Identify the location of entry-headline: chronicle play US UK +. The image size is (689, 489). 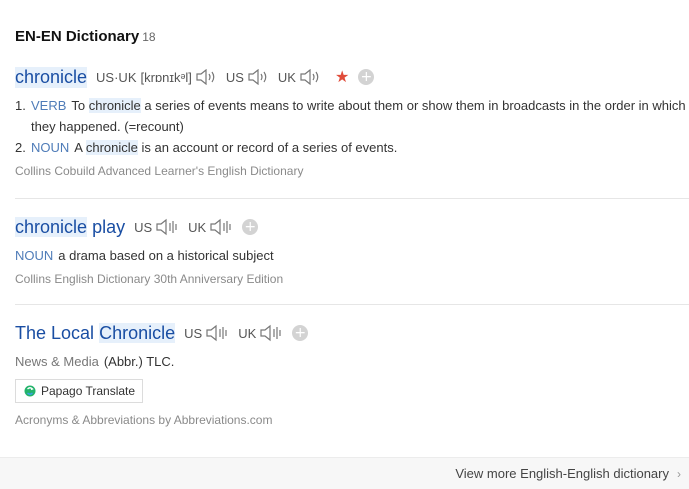
(351, 227).